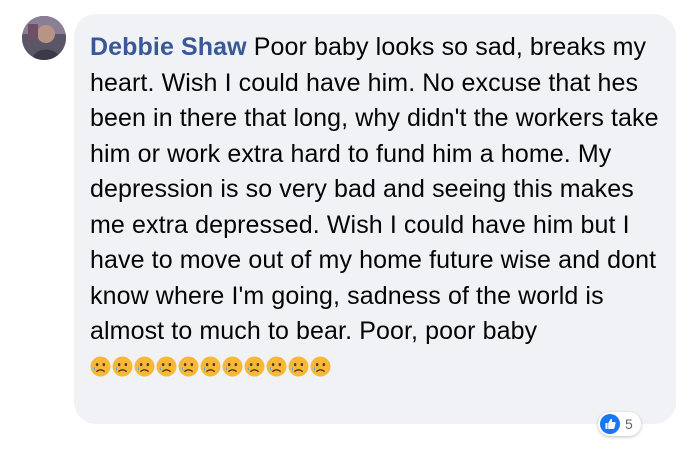  Describe the element at coordinates (168, 47) in the screenshot. I see `author-name: Debbie Shaw` at that location.